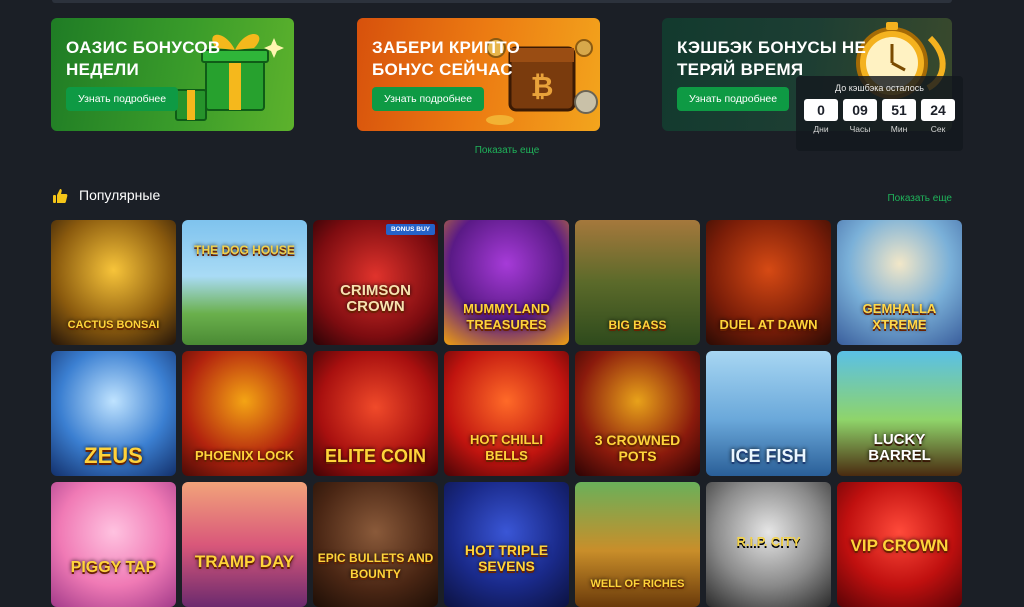 The image size is (1024, 607). What do you see at coordinates (506, 282) in the screenshot?
I see `game-tile: Mummyland Treasures` at bounding box center [506, 282].